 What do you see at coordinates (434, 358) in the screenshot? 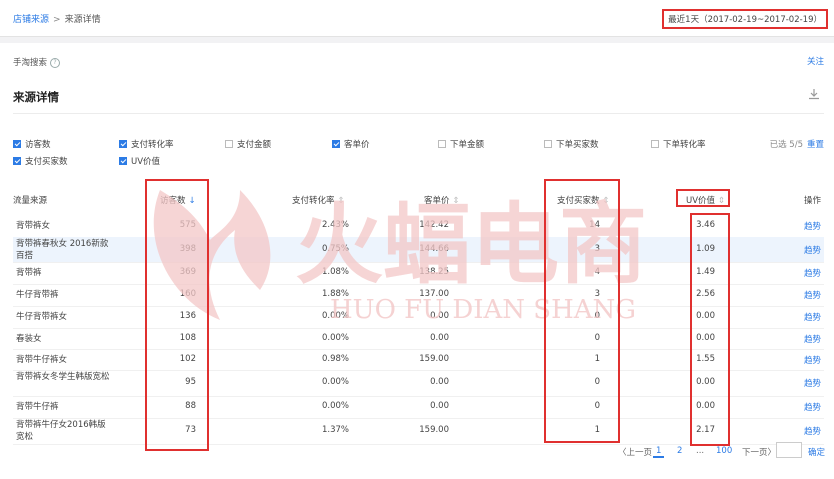
I see `cell-aov: 159.00` at bounding box center [434, 358].